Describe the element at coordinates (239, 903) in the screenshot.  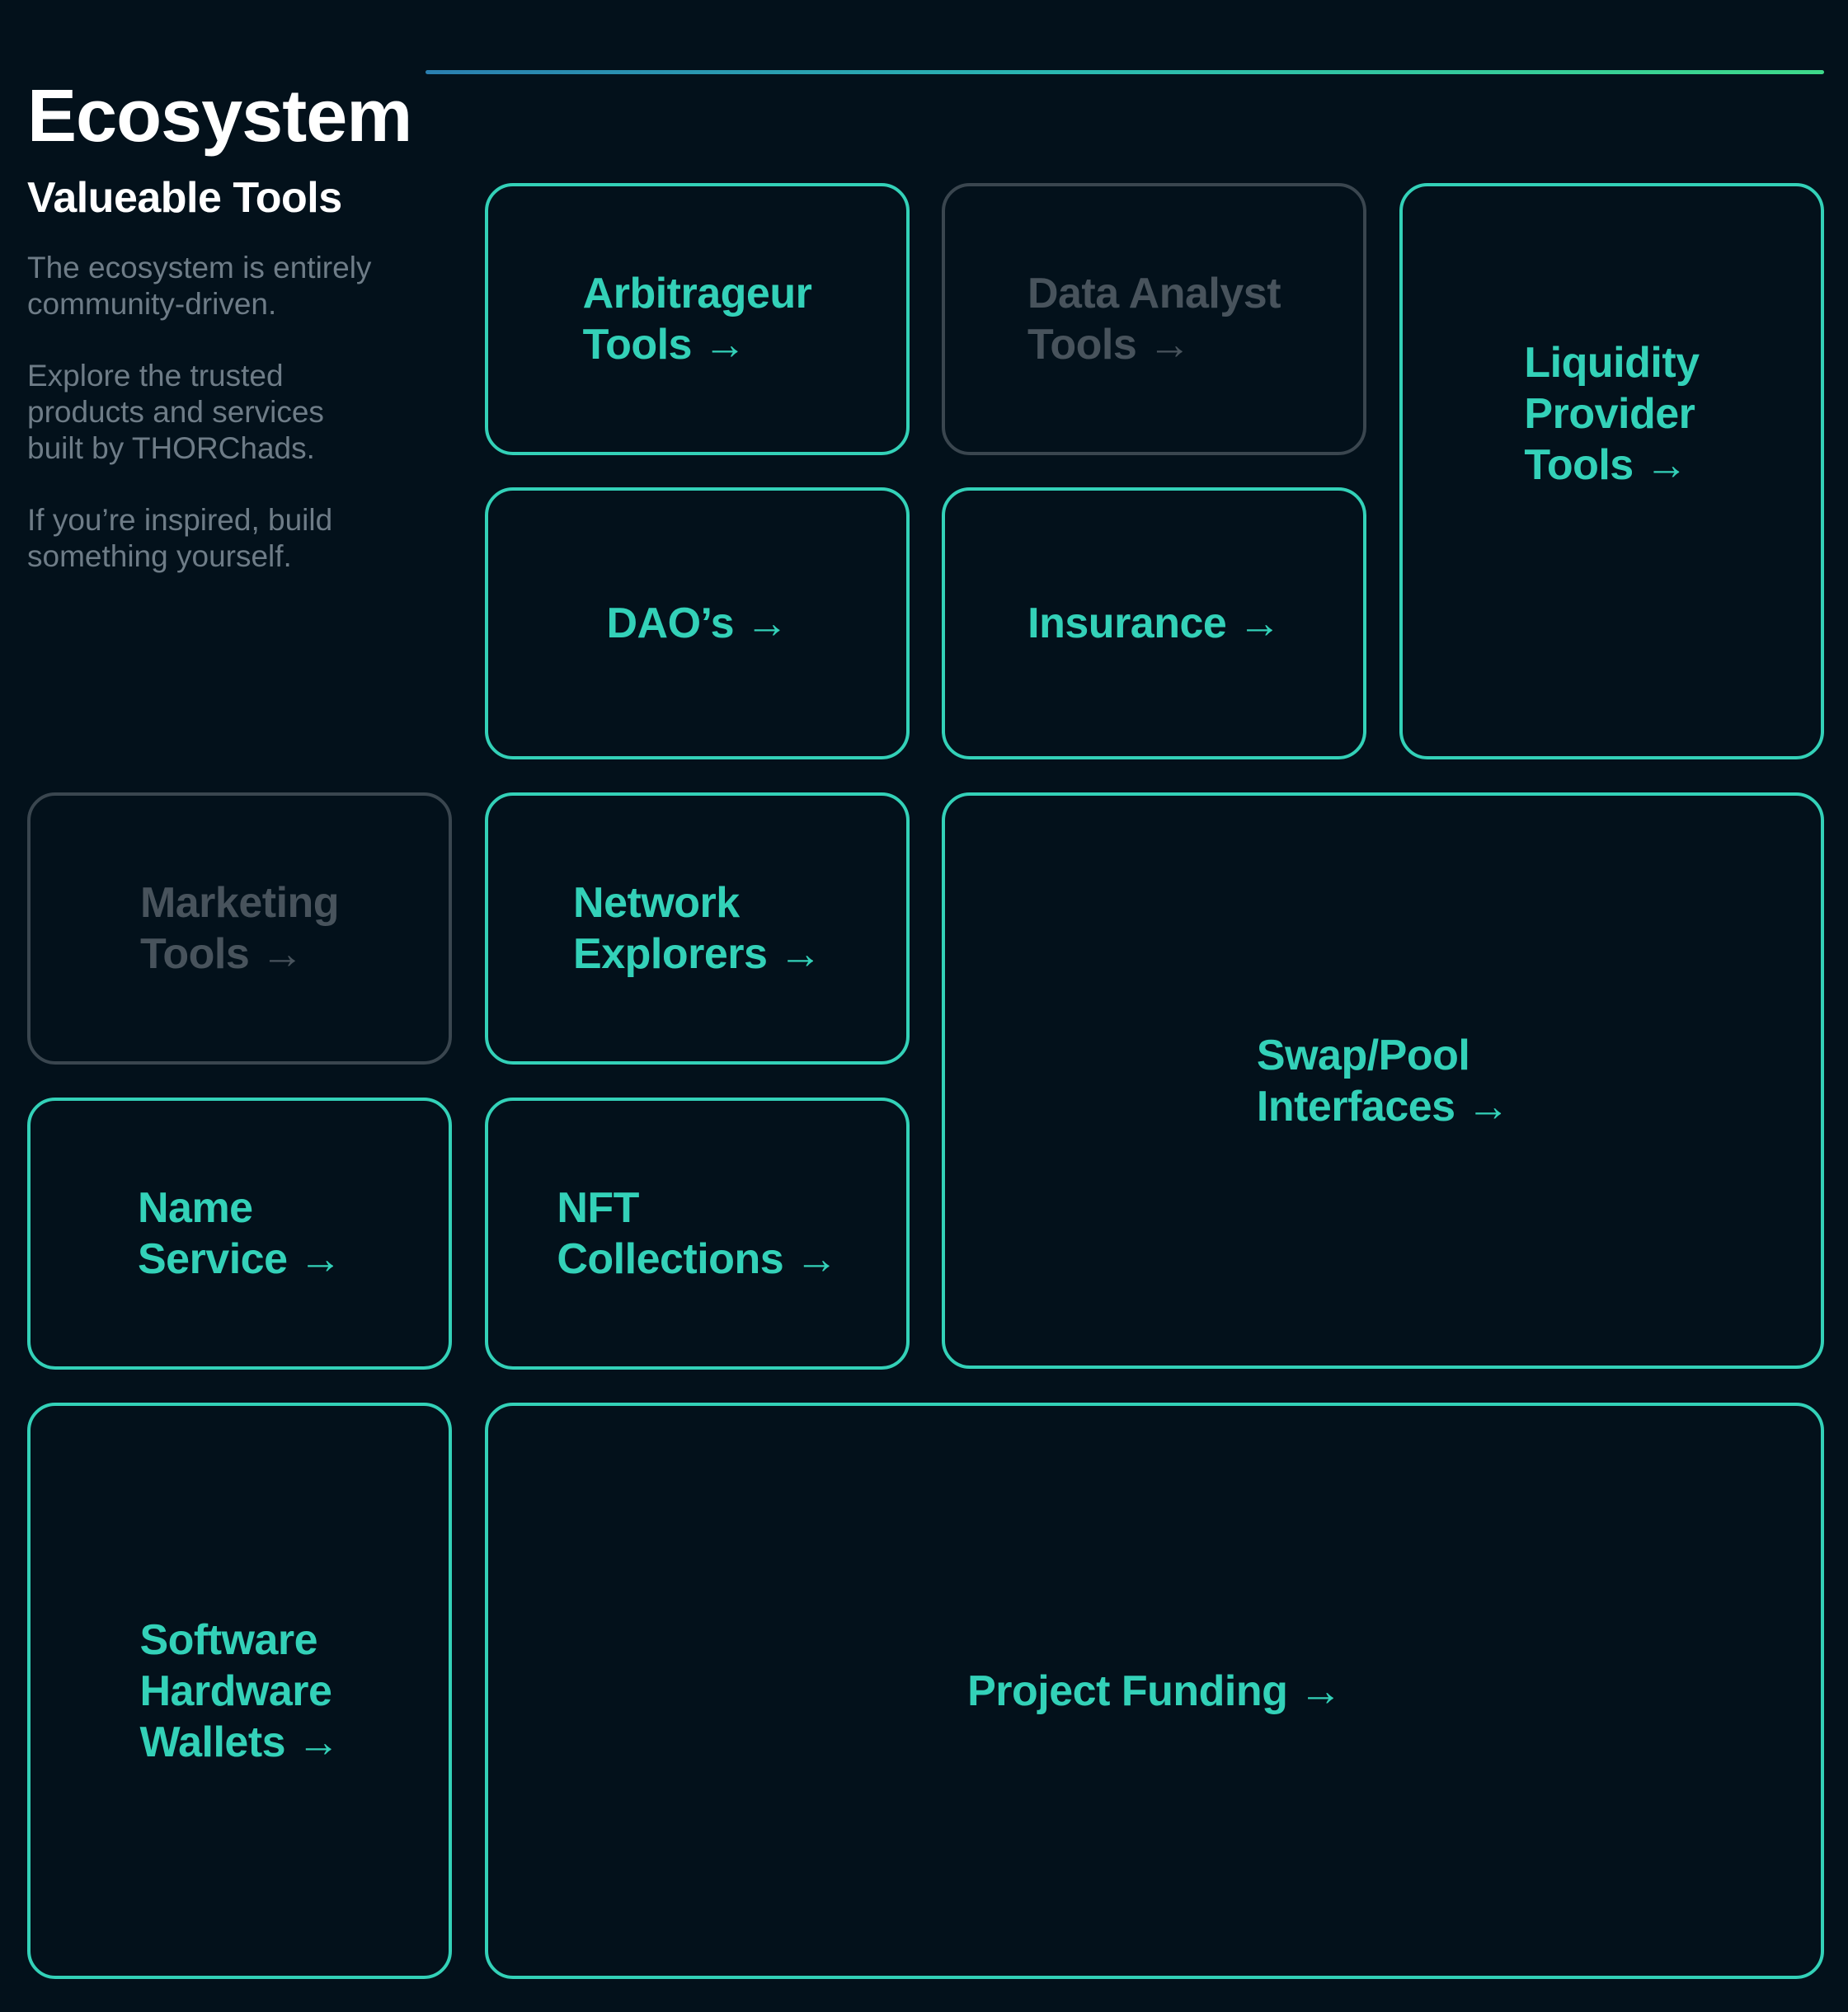
I see `tile-label-line: Marketing` at that location.